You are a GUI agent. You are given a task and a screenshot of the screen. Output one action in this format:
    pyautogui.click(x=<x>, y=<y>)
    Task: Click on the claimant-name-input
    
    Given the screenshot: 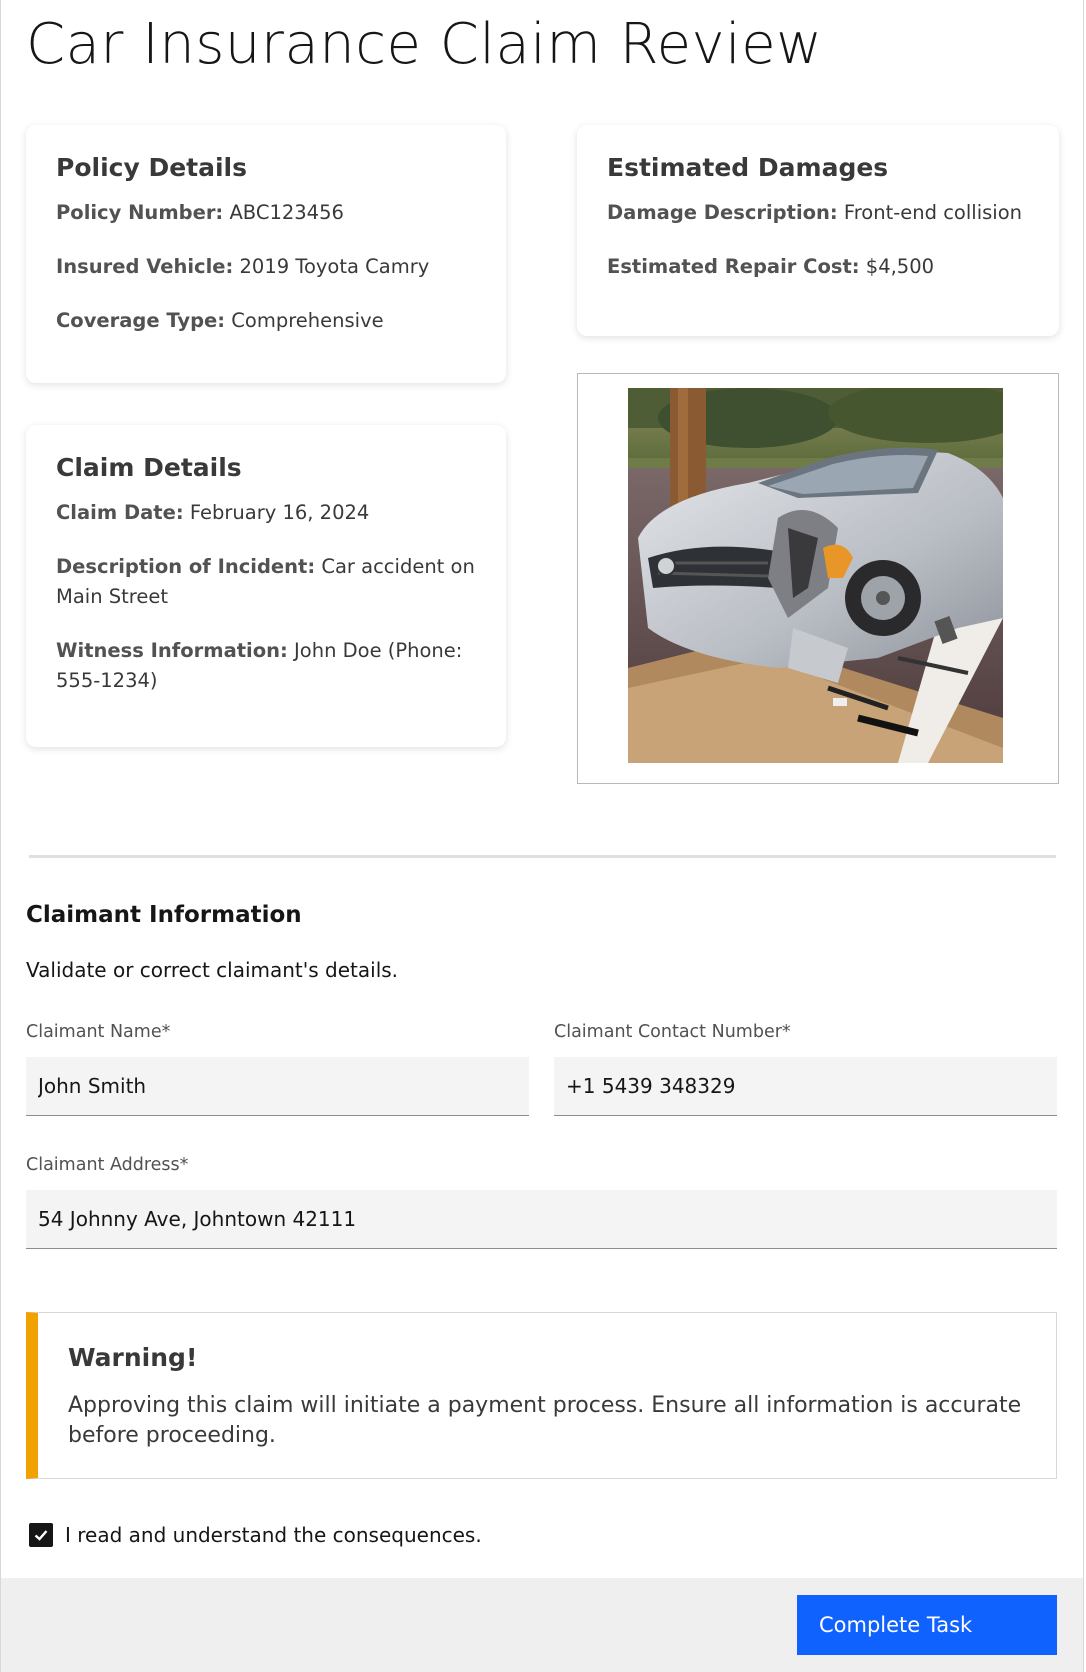 What is the action you would take?
    pyautogui.click(x=277, y=1086)
    